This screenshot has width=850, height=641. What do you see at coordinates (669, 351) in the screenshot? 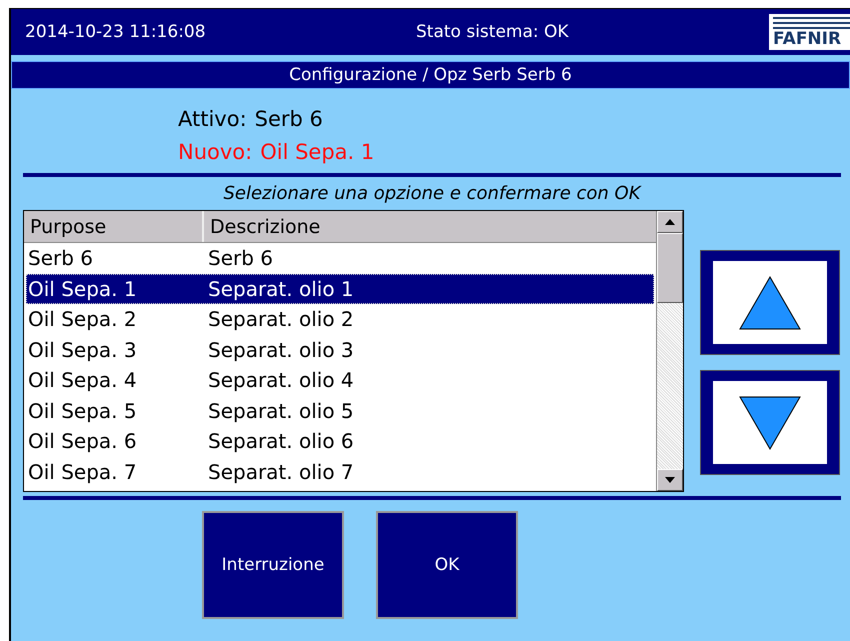
I see `scrollbar` at bounding box center [669, 351].